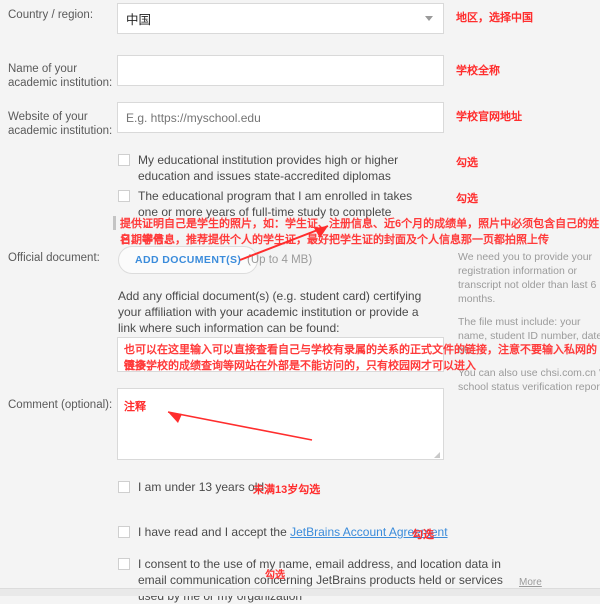 This screenshot has height=604, width=600. What do you see at coordinates (429, 18) in the screenshot?
I see `chevron-down-icon` at bounding box center [429, 18].